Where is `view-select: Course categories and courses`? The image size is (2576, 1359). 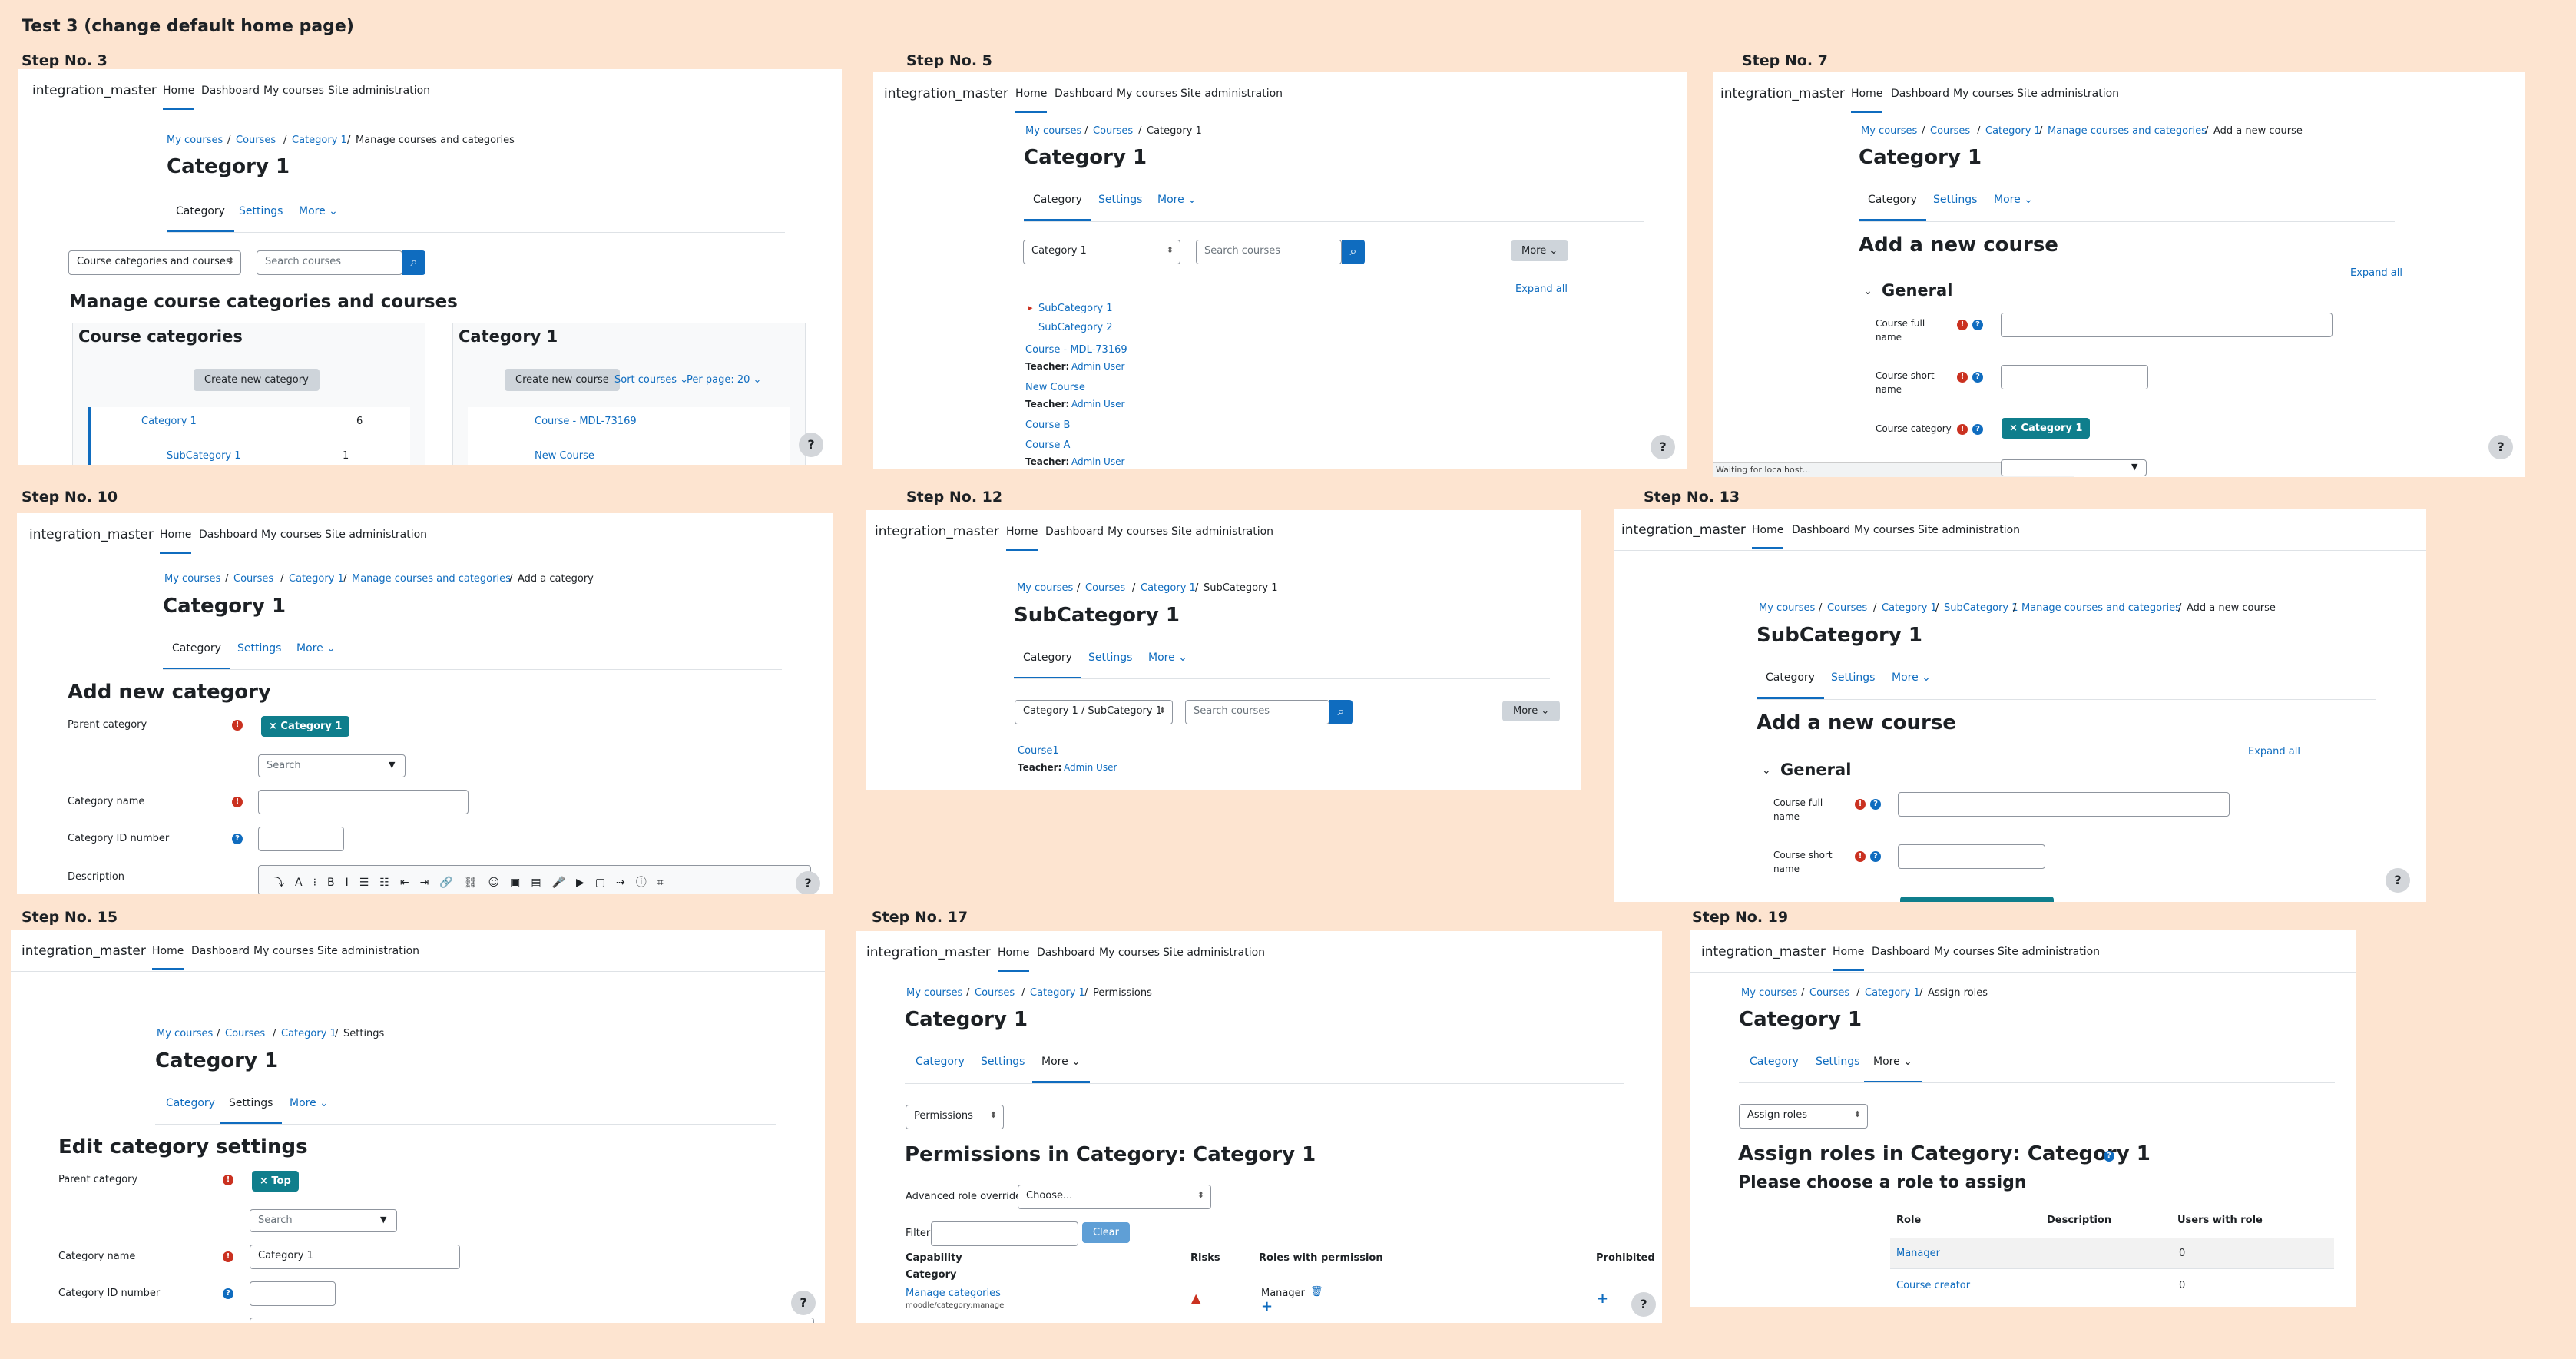 view-select: Course categories and courses is located at coordinates (154, 262).